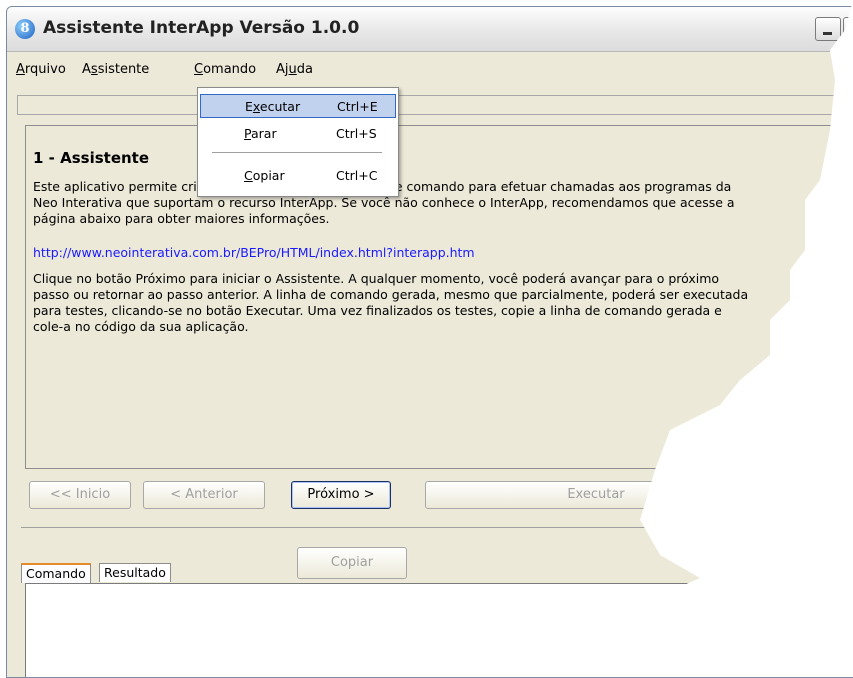 This screenshot has height=678, width=853. I want to click on minimize-button, so click(828, 29).